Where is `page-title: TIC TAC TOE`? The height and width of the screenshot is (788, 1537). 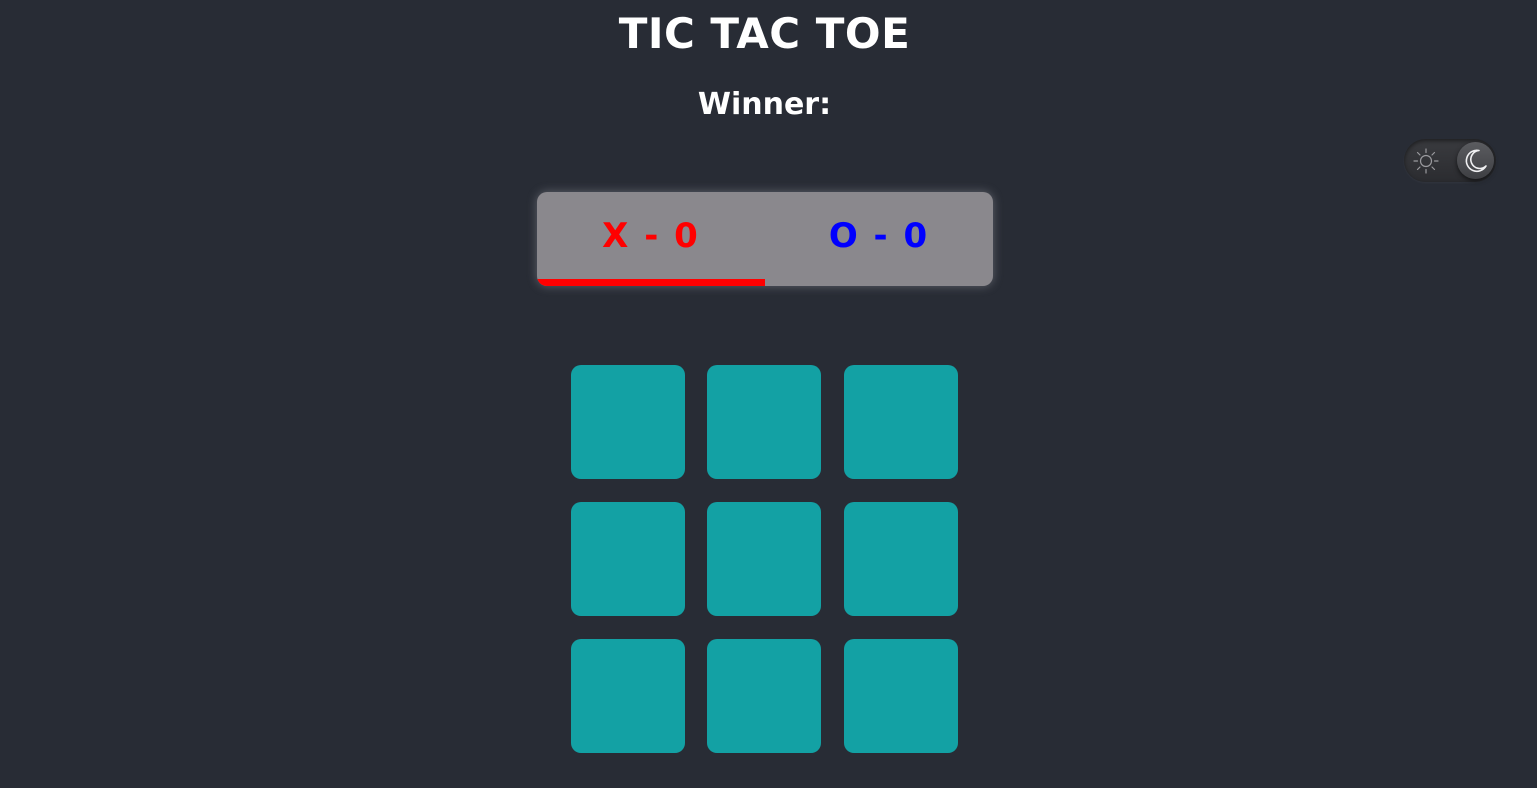 page-title: TIC TAC TOE is located at coordinates (764, 33).